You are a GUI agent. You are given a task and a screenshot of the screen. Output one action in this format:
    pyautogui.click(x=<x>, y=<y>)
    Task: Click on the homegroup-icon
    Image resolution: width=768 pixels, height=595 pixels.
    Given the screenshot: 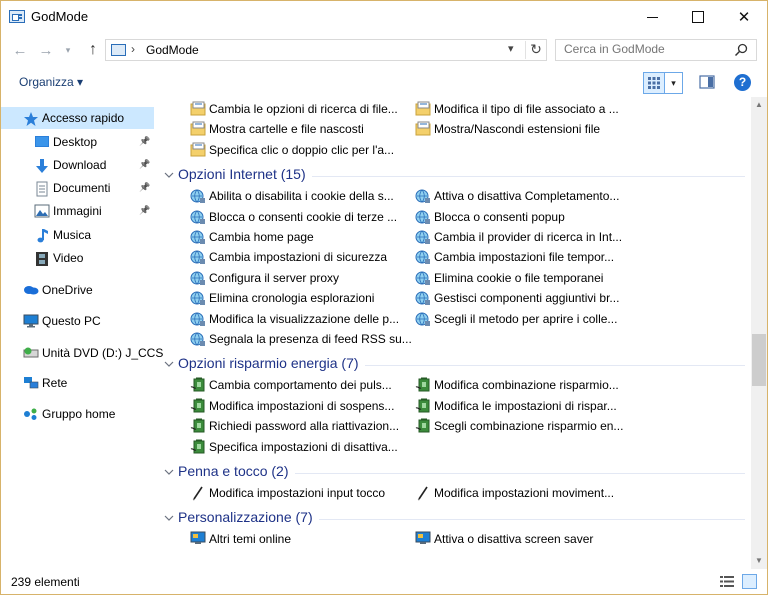 What is the action you would take?
    pyautogui.click(x=31, y=414)
    